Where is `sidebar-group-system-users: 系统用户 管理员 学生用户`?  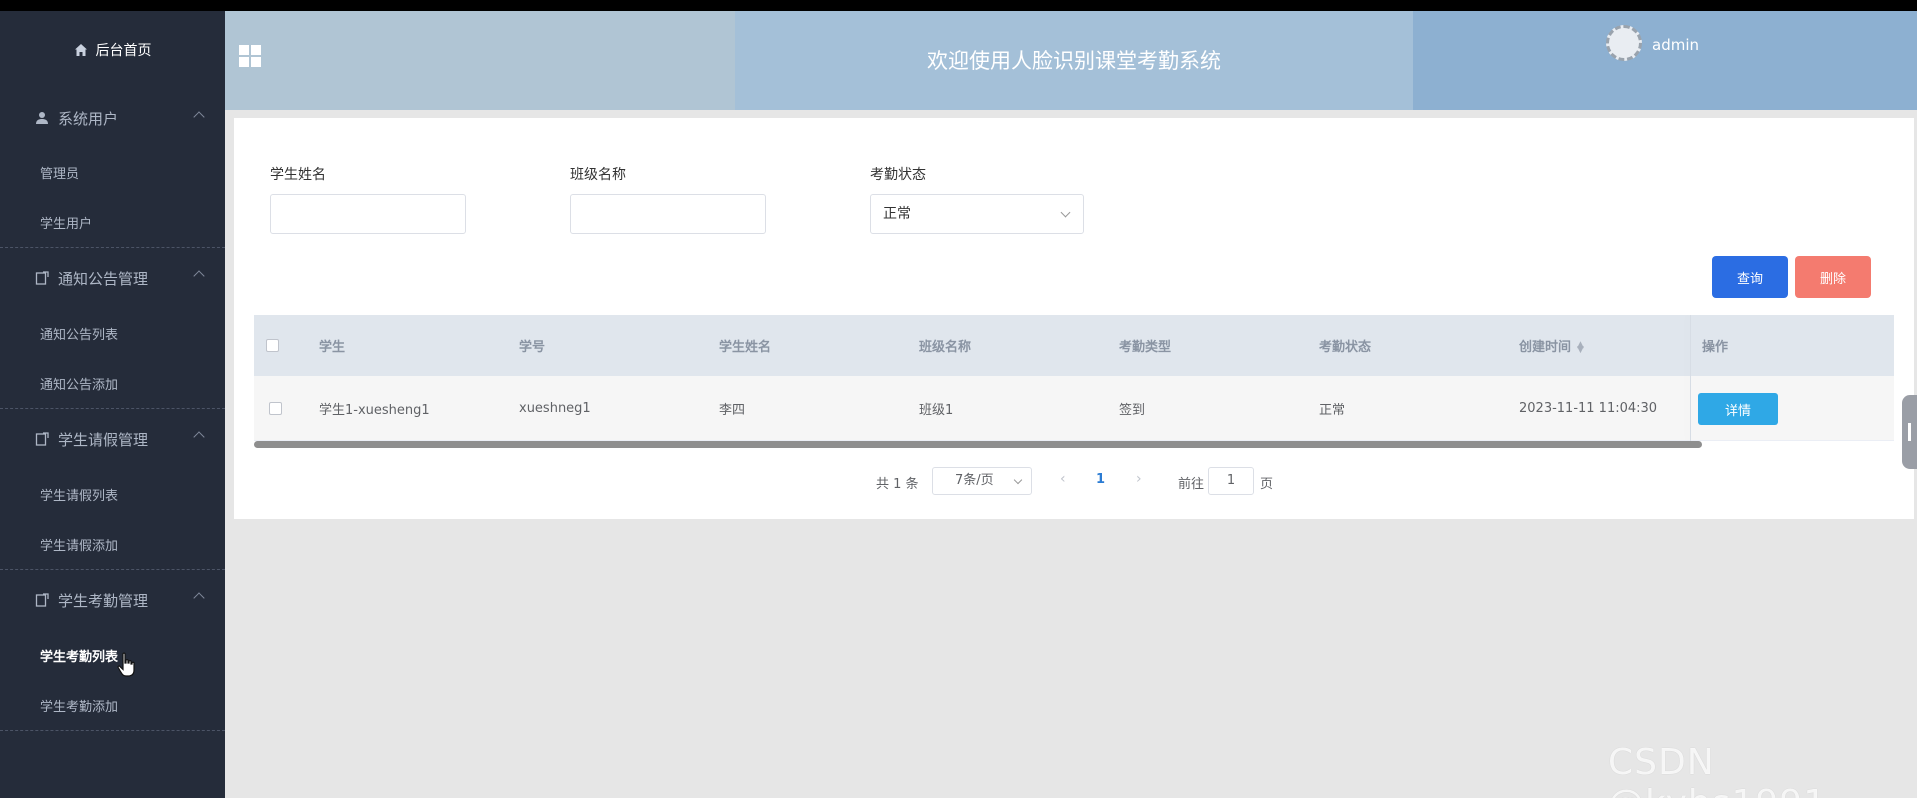 sidebar-group-system-users: 系统用户 管理员 学生用户 is located at coordinates (112, 168).